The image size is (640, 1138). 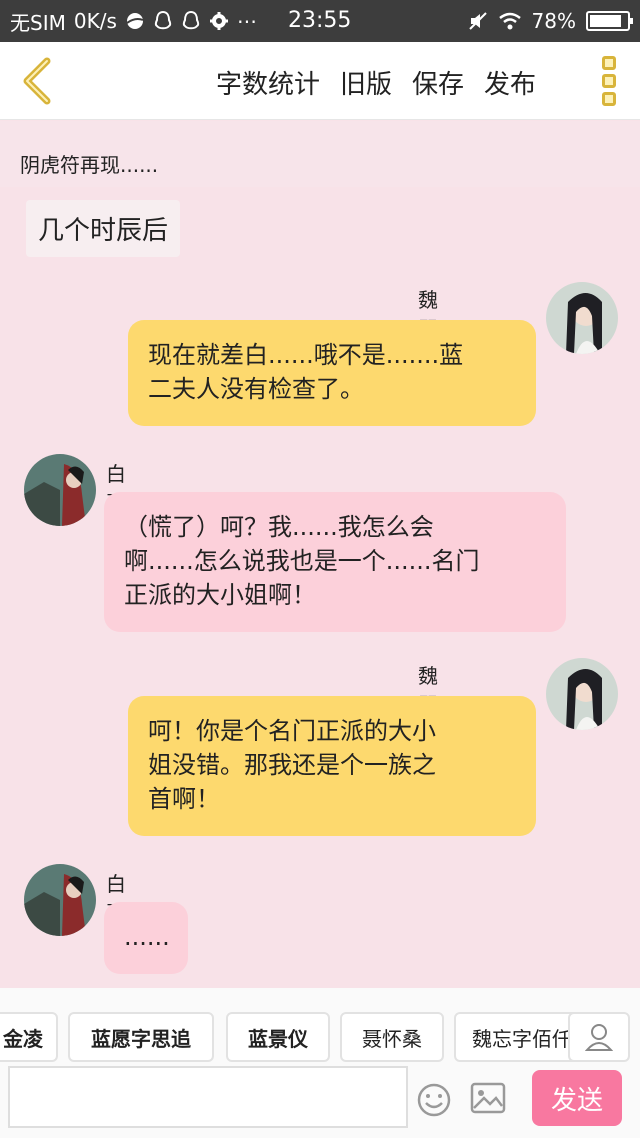 I want to click on emoji-icon, so click(x=434, y=1100).